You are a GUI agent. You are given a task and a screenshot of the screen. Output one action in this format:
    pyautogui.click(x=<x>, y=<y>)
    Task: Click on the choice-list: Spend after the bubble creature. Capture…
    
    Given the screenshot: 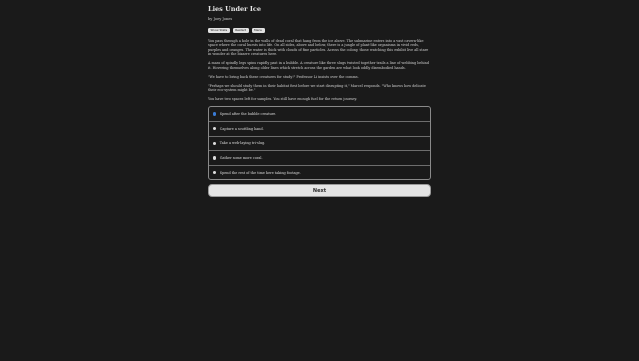 What is the action you would take?
    pyautogui.click(x=319, y=143)
    